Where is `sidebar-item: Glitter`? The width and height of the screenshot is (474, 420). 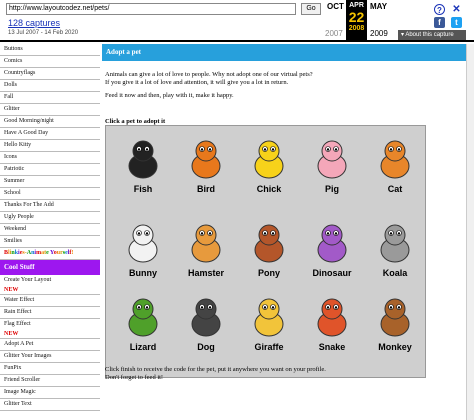
sidebar-item: Glitter is located at coordinates (50, 110).